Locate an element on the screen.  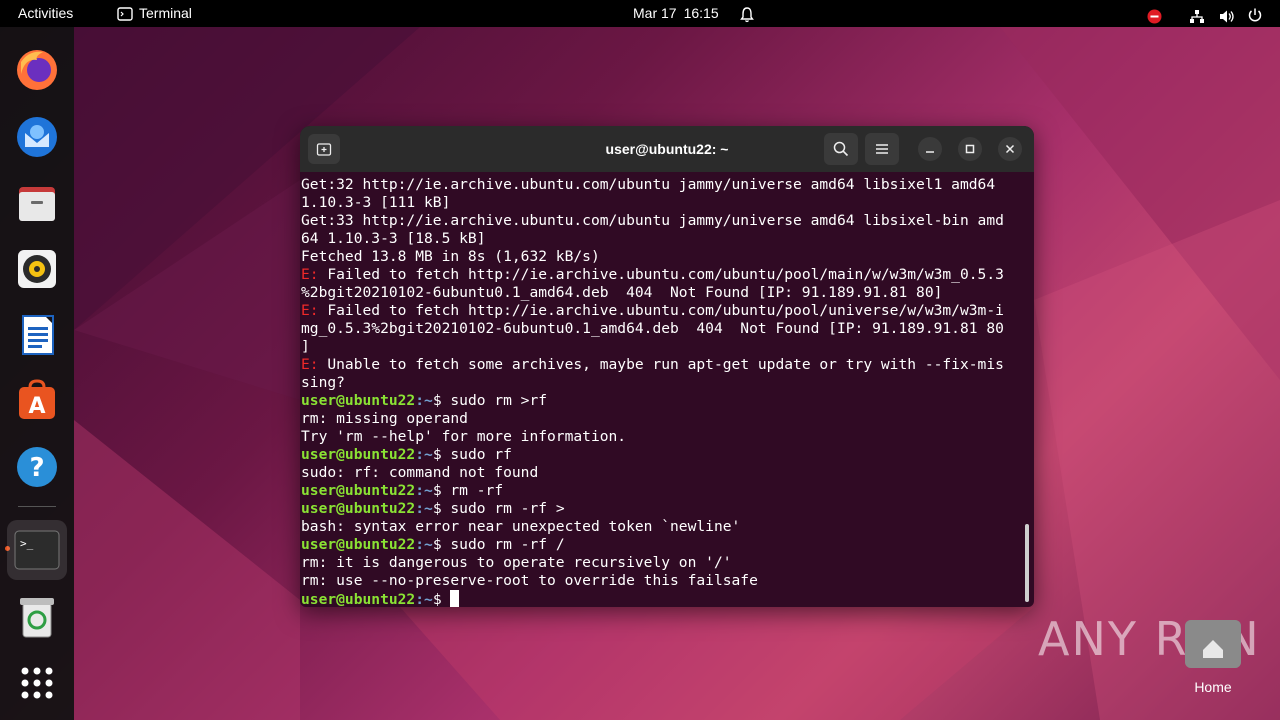
help-icon: ? is located at coordinates (37, 467).